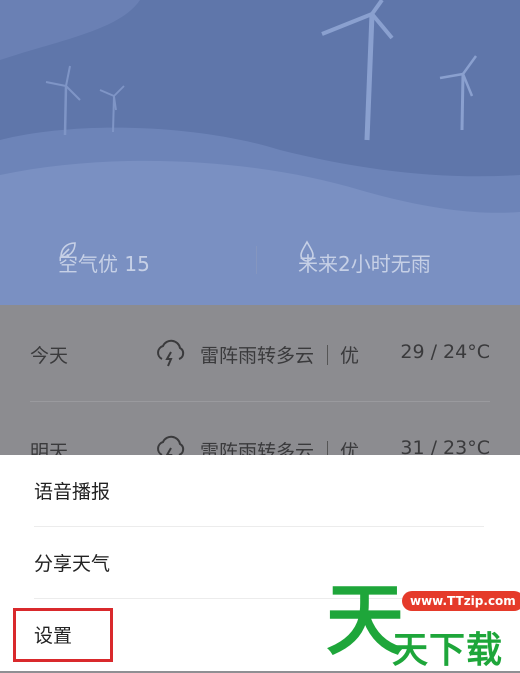  I want to click on forecast-row-today: 今天 雷阵雨转多云 优 29 / 24°C, so click(260, 354).